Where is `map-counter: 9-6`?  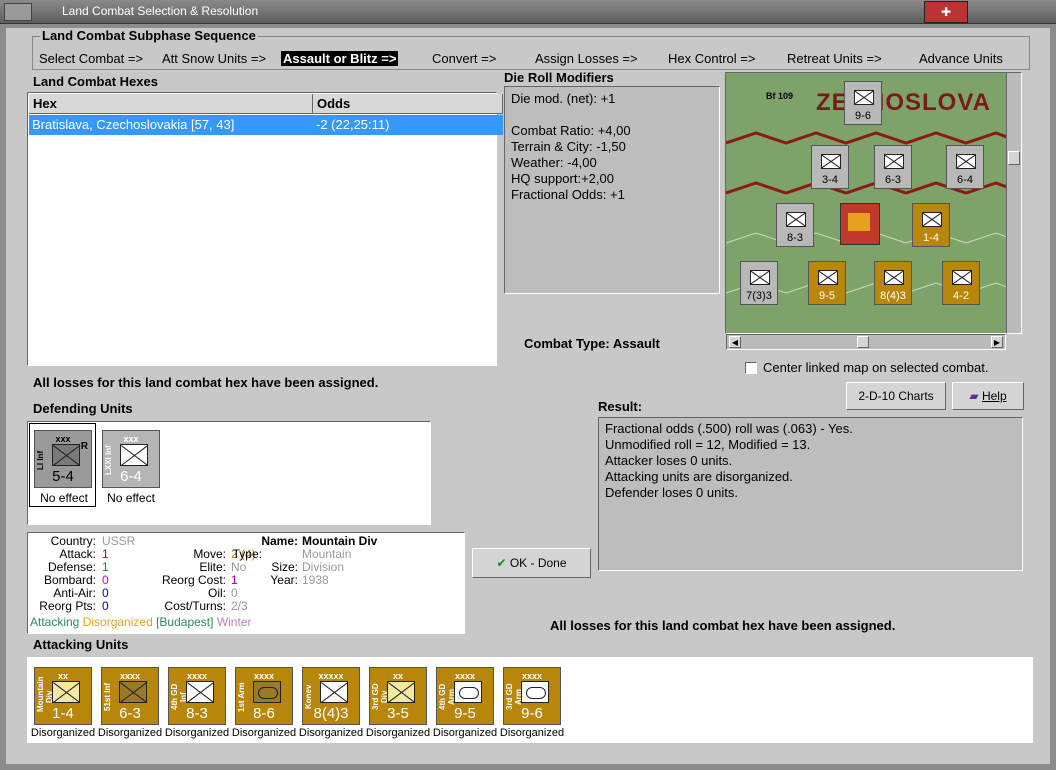 map-counter: 9-6 is located at coordinates (863, 103).